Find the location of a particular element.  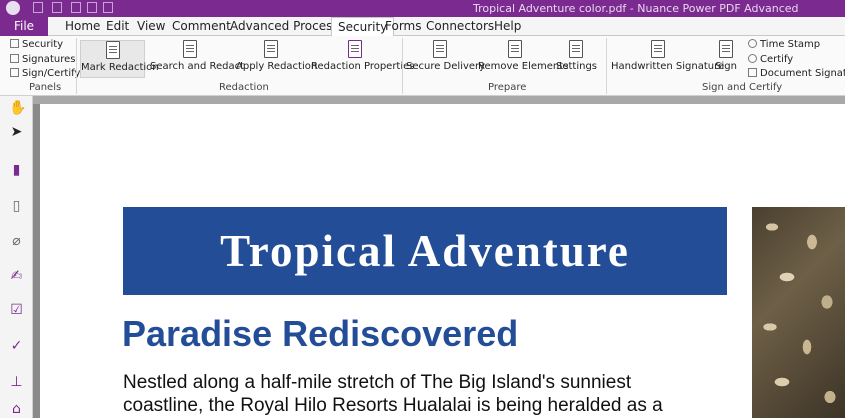

clock-icon is located at coordinates (752, 43).